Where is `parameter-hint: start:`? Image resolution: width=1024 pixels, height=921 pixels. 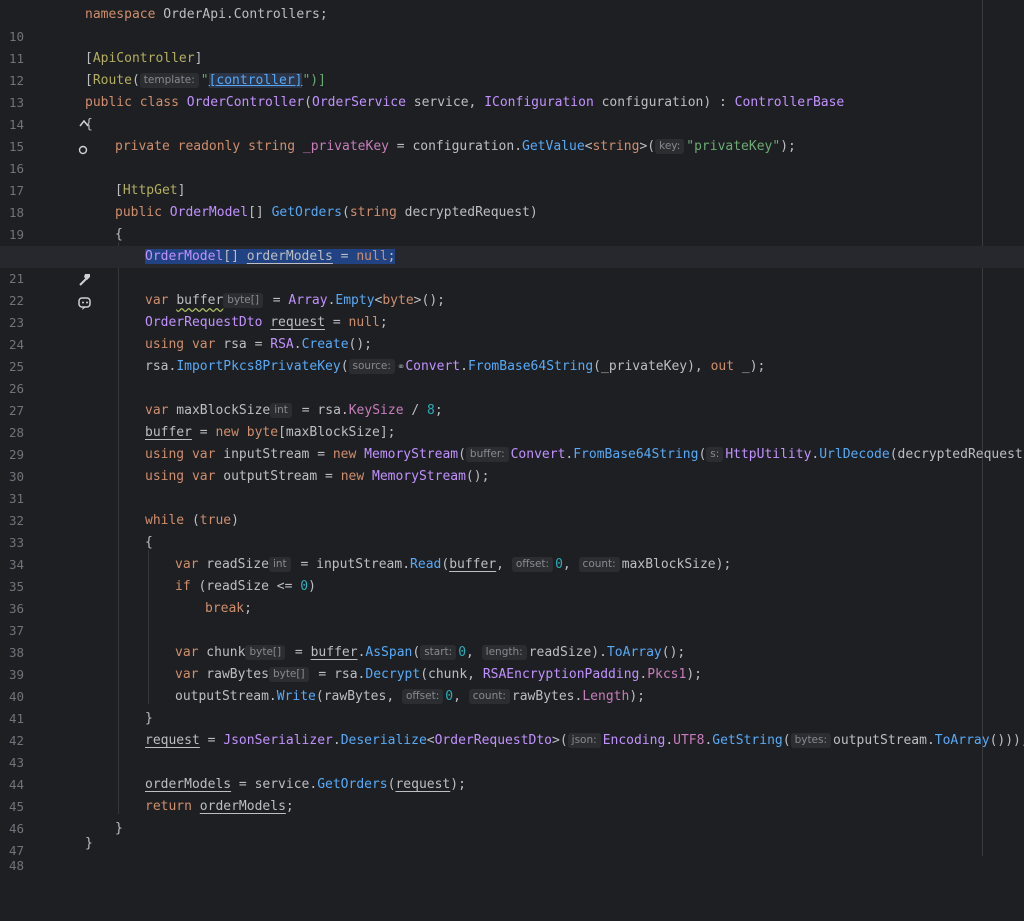 parameter-hint: start: is located at coordinates (438, 652).